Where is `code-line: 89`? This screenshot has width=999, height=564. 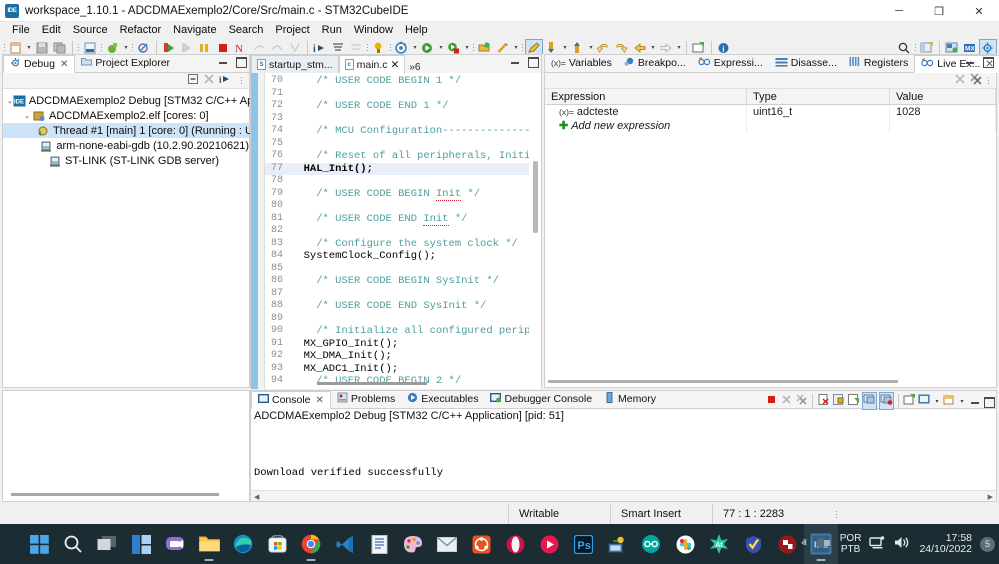
code-line: 89 is located at coordinates (397, 319).